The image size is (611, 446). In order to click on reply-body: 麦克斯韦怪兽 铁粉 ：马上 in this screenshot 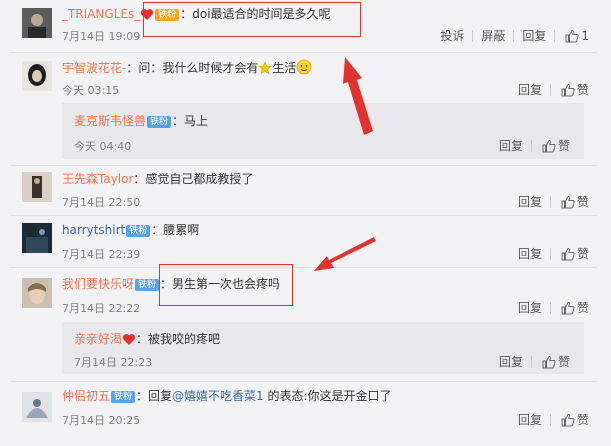, I will do `click(141, 121)`.